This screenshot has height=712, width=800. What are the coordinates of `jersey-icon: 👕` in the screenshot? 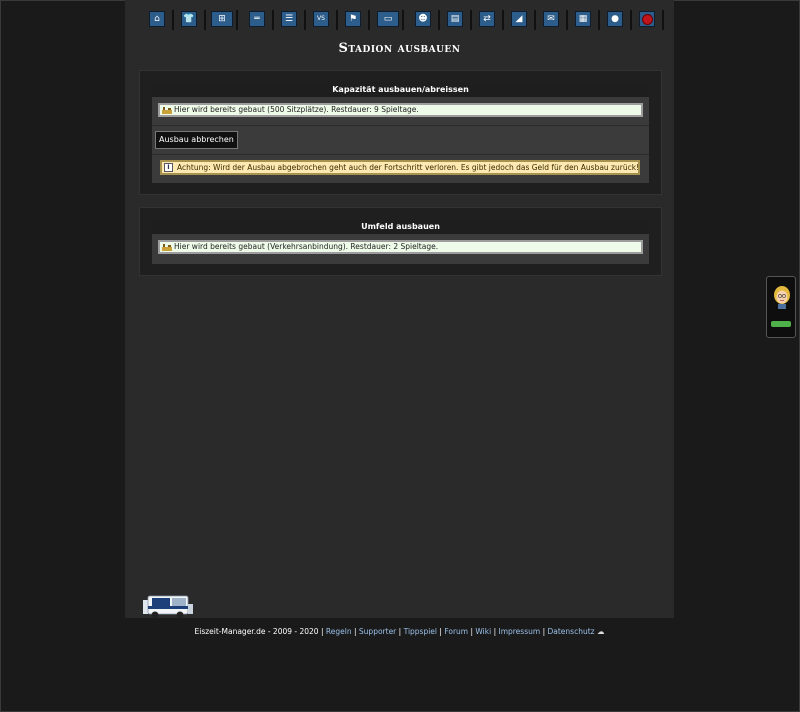 It's located at (189, 19).